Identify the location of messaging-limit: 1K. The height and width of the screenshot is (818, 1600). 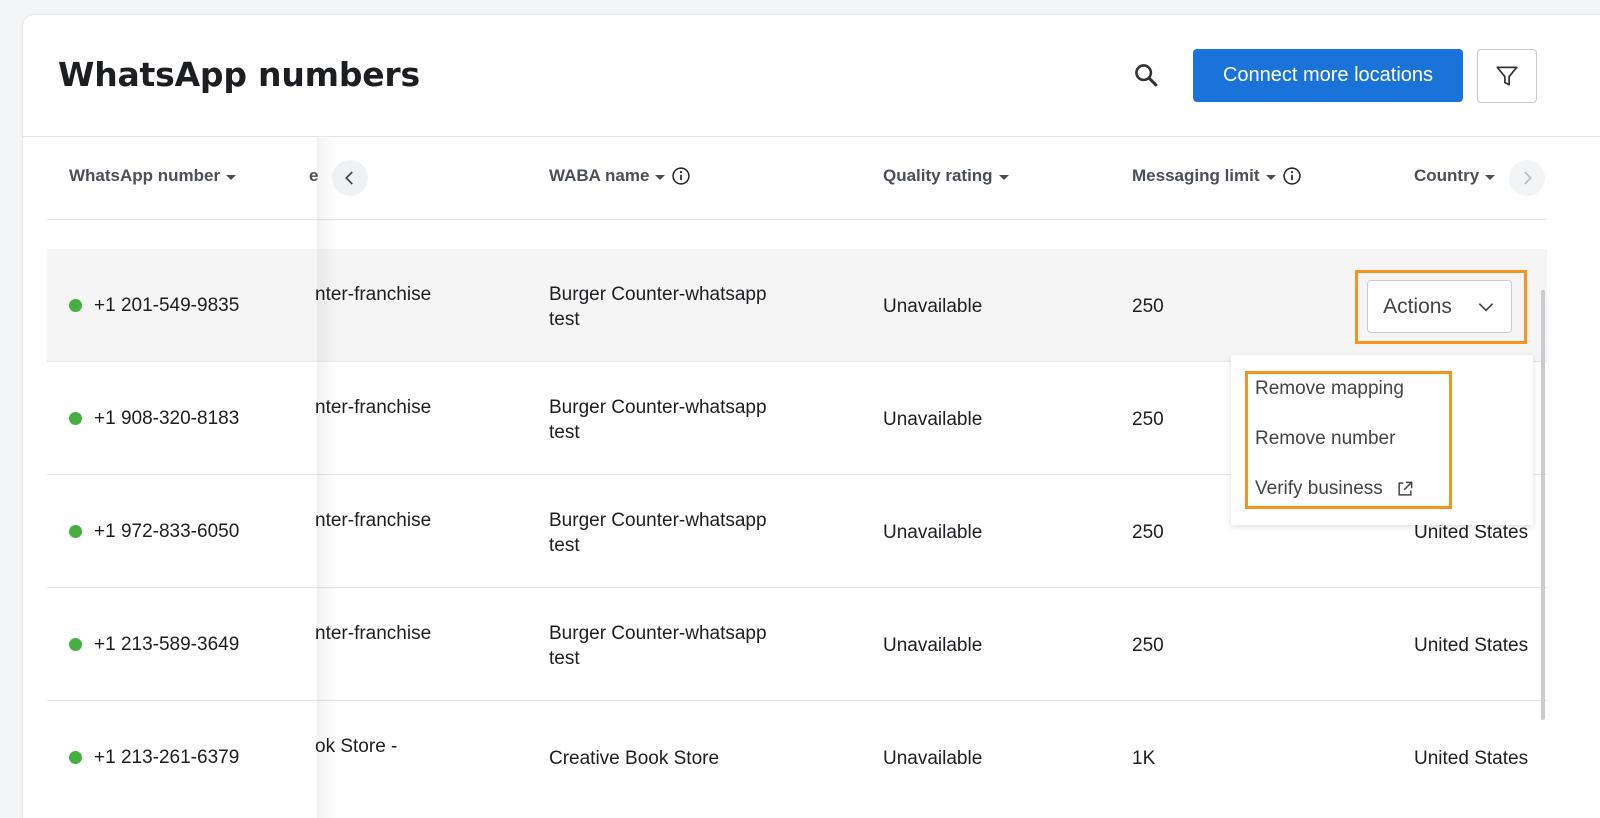
(1144, 758).